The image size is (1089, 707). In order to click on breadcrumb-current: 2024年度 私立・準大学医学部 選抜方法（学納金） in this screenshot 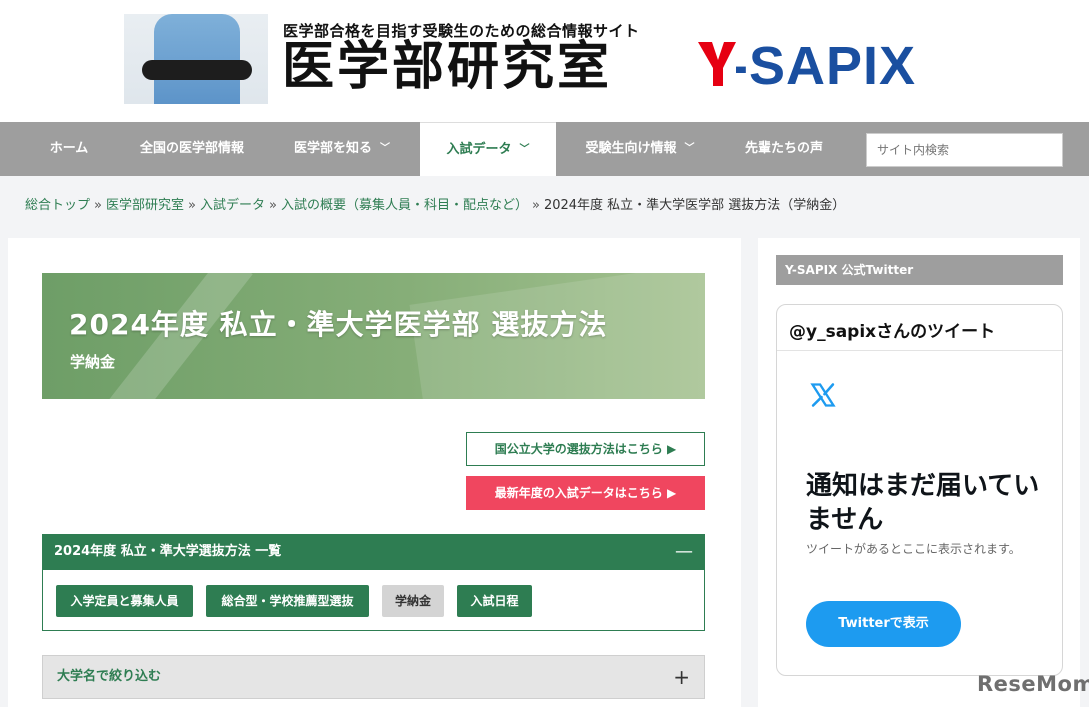, I will do `click(694, 205)`.